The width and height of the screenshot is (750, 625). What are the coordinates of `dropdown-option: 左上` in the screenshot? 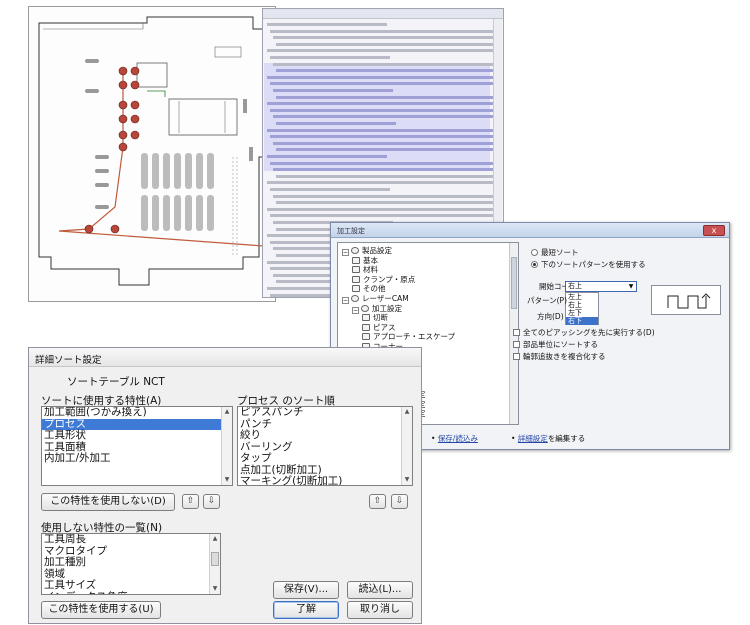 It's located at (582, 297).